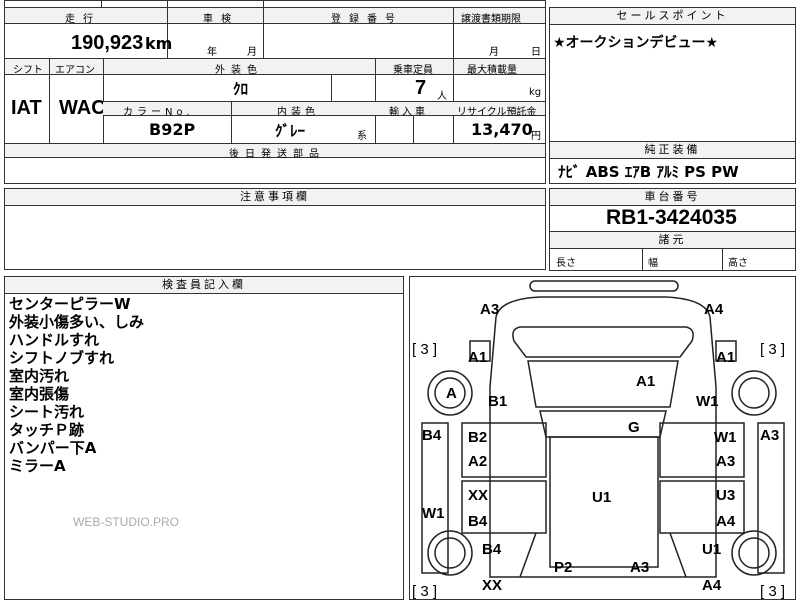 This screenshot has height=600, width=800. I want to click on chassis-header: 車台番号, so click(672, 197).